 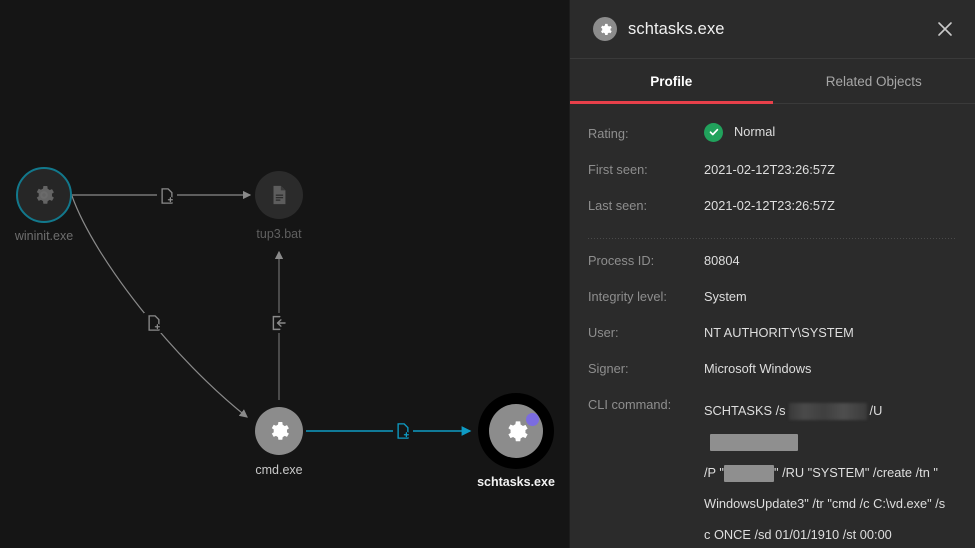 I want to click on field-user: User: NT AUTHORITY\SYSTEM, so click(x=772, y=339).